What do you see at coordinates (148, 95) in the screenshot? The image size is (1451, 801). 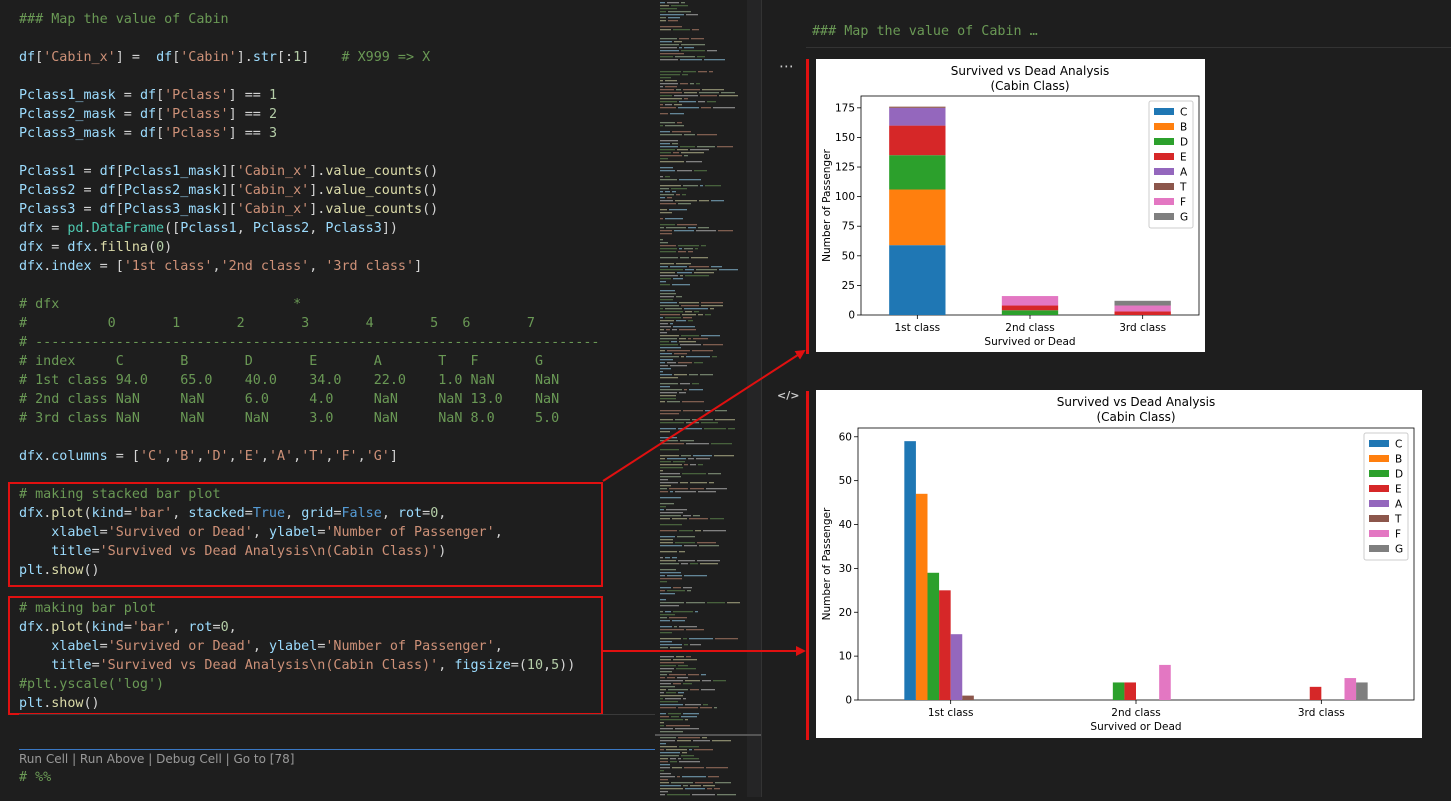 I see `code-line: Pclass1_mask = df['Pclass'] == 1` at bounding box center [148, 95].